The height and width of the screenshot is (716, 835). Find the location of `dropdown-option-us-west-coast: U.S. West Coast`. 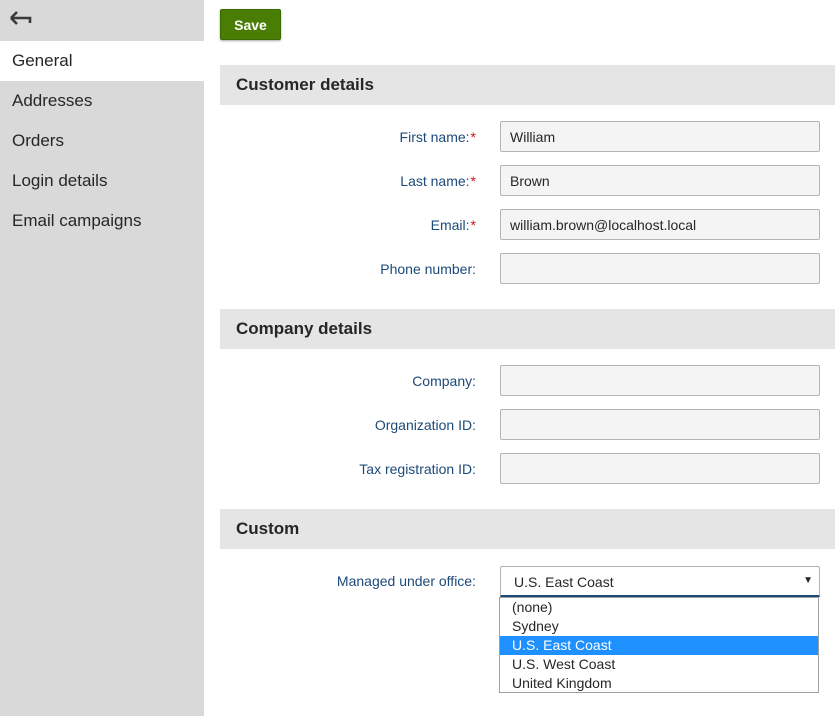

dropdown-option-us-west-coast: U.S. West Coast is located at coordinates (659, 664).